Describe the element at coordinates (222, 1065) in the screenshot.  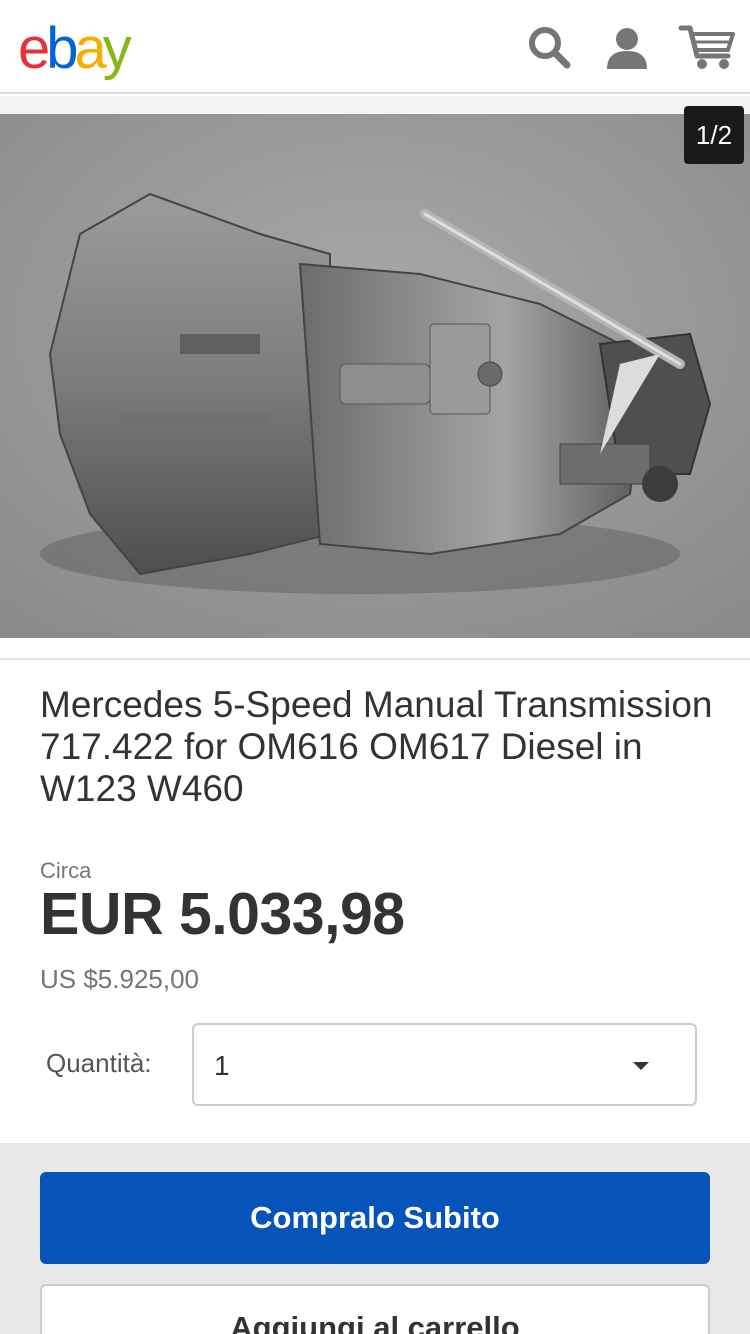
I see `quantity-value: 1` at that location.